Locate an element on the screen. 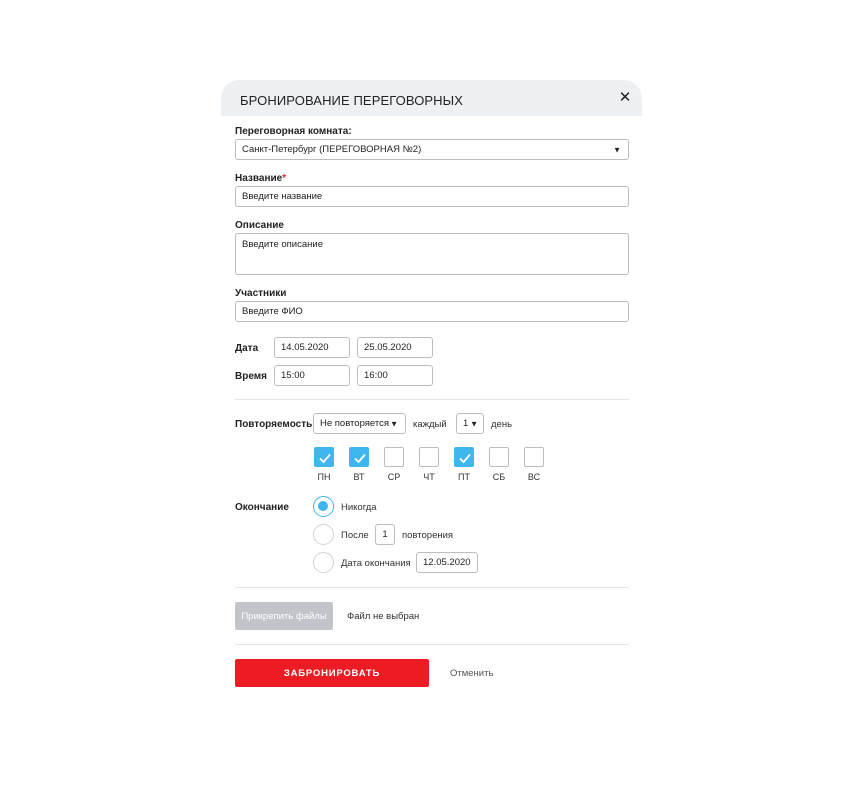 The image size is (865, 792). repeat-suffix-label: повторения is located at coordinates (428, 535).